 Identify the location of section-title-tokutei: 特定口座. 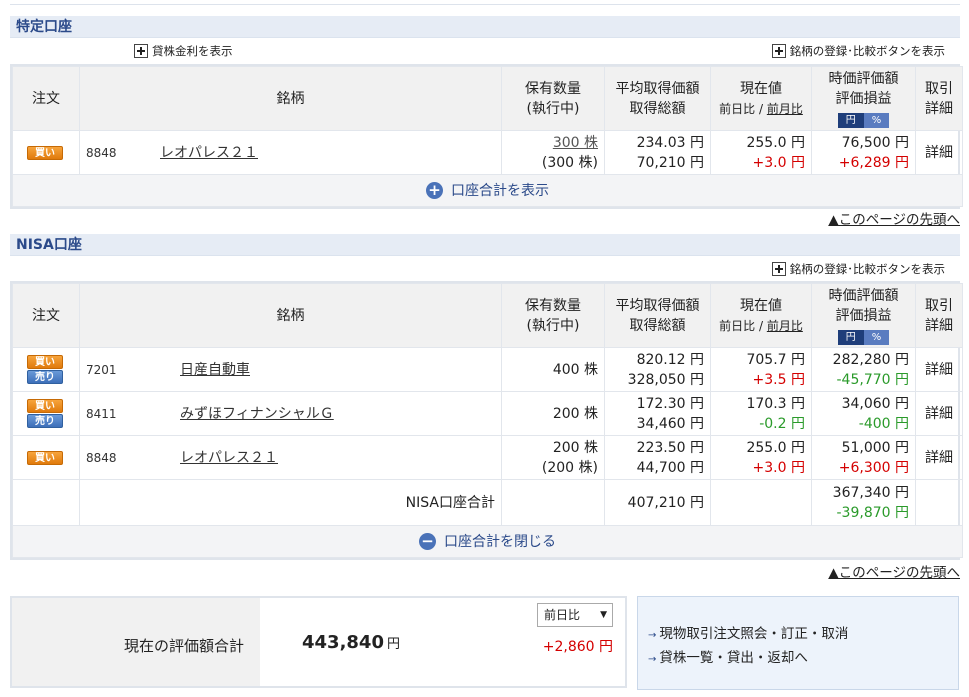
(485, 27).